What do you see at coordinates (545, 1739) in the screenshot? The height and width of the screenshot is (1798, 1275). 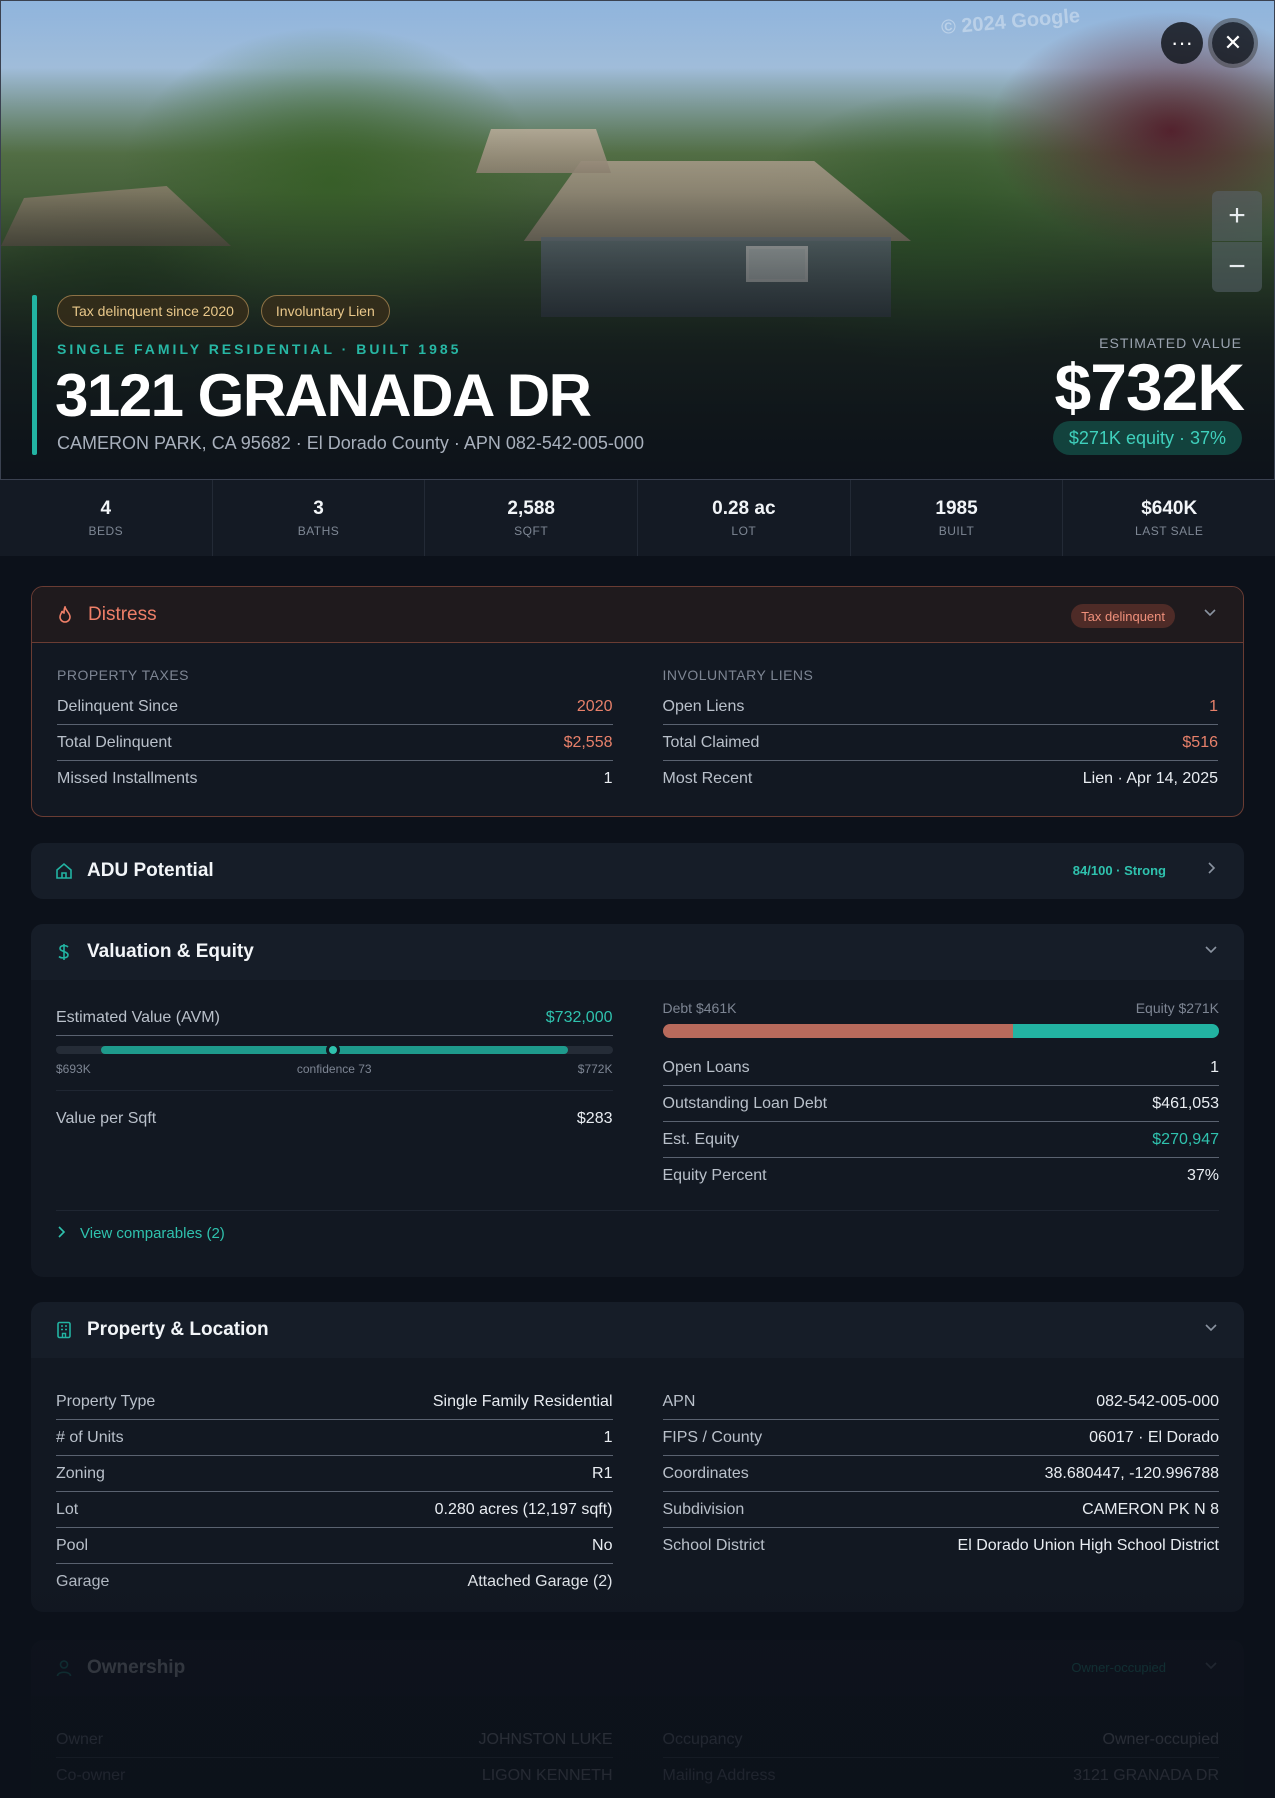 I see `row-value: JOHNSTON LUKE` at bounding box center [545, 1739].